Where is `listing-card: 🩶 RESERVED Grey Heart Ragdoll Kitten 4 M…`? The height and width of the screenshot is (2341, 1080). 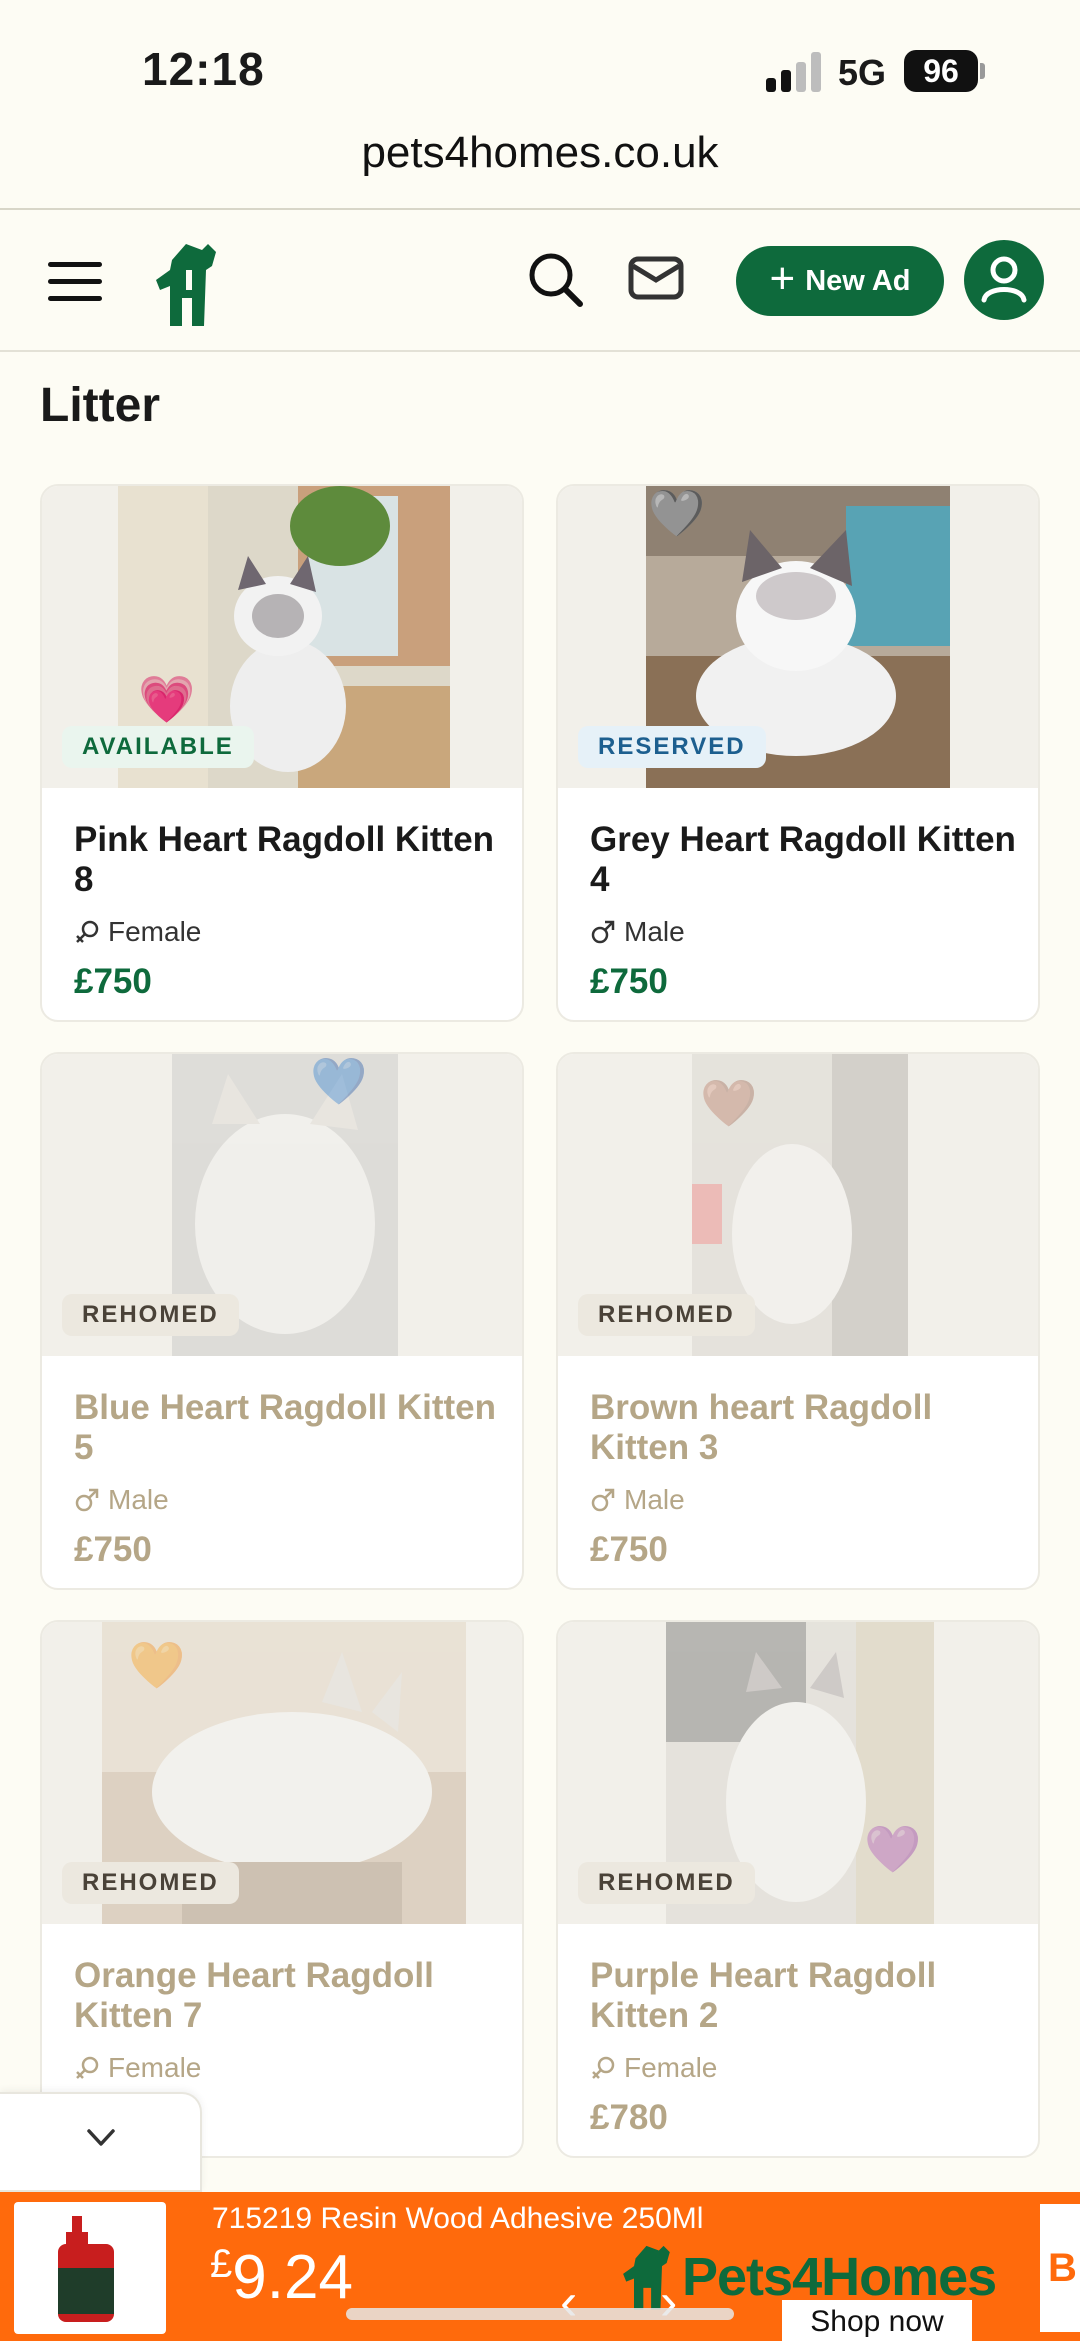
listing-card: 🩶 RESERVED Grey Heart Ragdoll Kitten 4 M… is located at coordinates (798, 753).